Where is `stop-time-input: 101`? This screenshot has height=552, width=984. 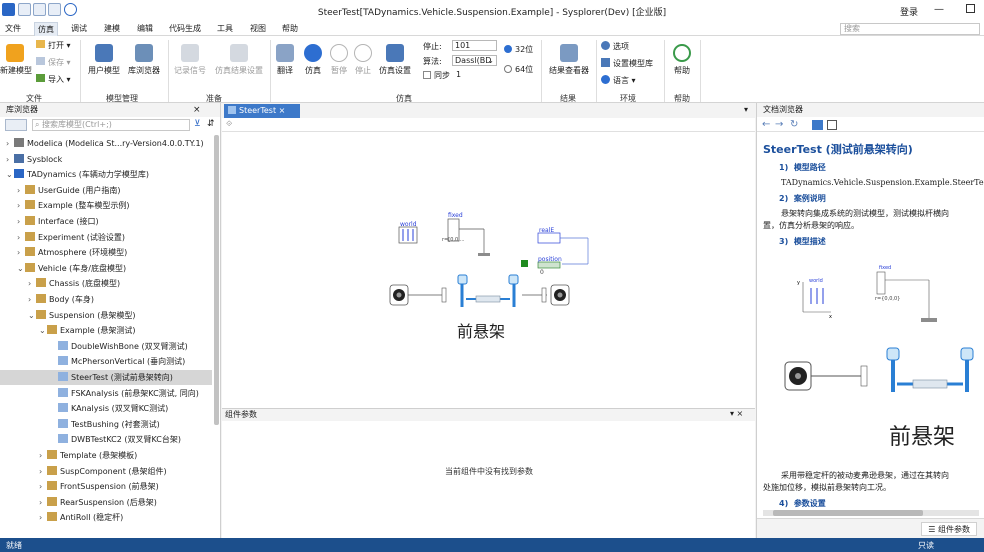 stop-time-input: 101 is located at coordinates (474, 45).